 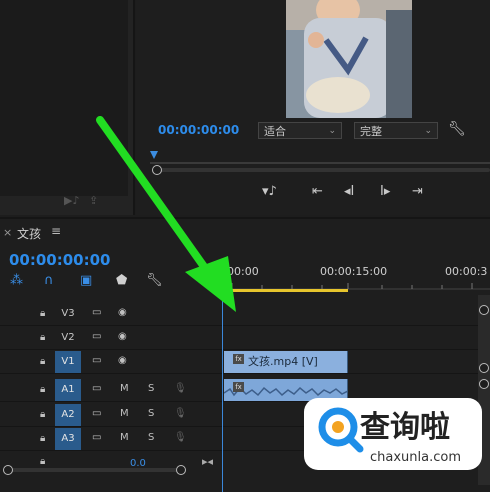 What do you see at coordinates (181, 470) in the screenshot?
I see `hscroll-handle-right` at bounding box center [181, 470].